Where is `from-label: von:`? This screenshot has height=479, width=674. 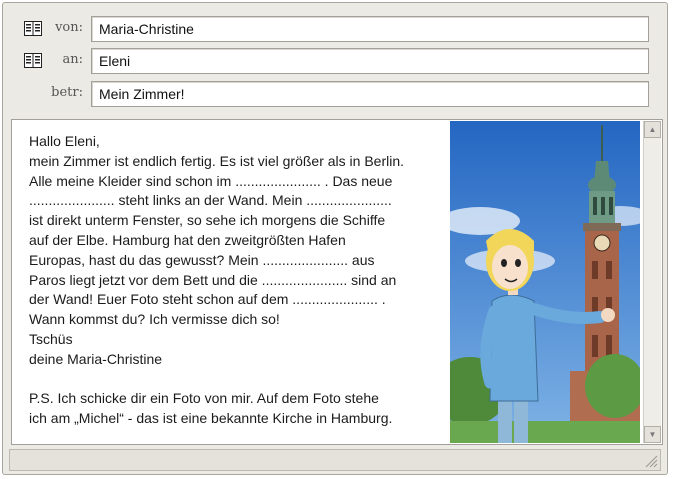 from-label: von: is located at coordinates (69, 27).